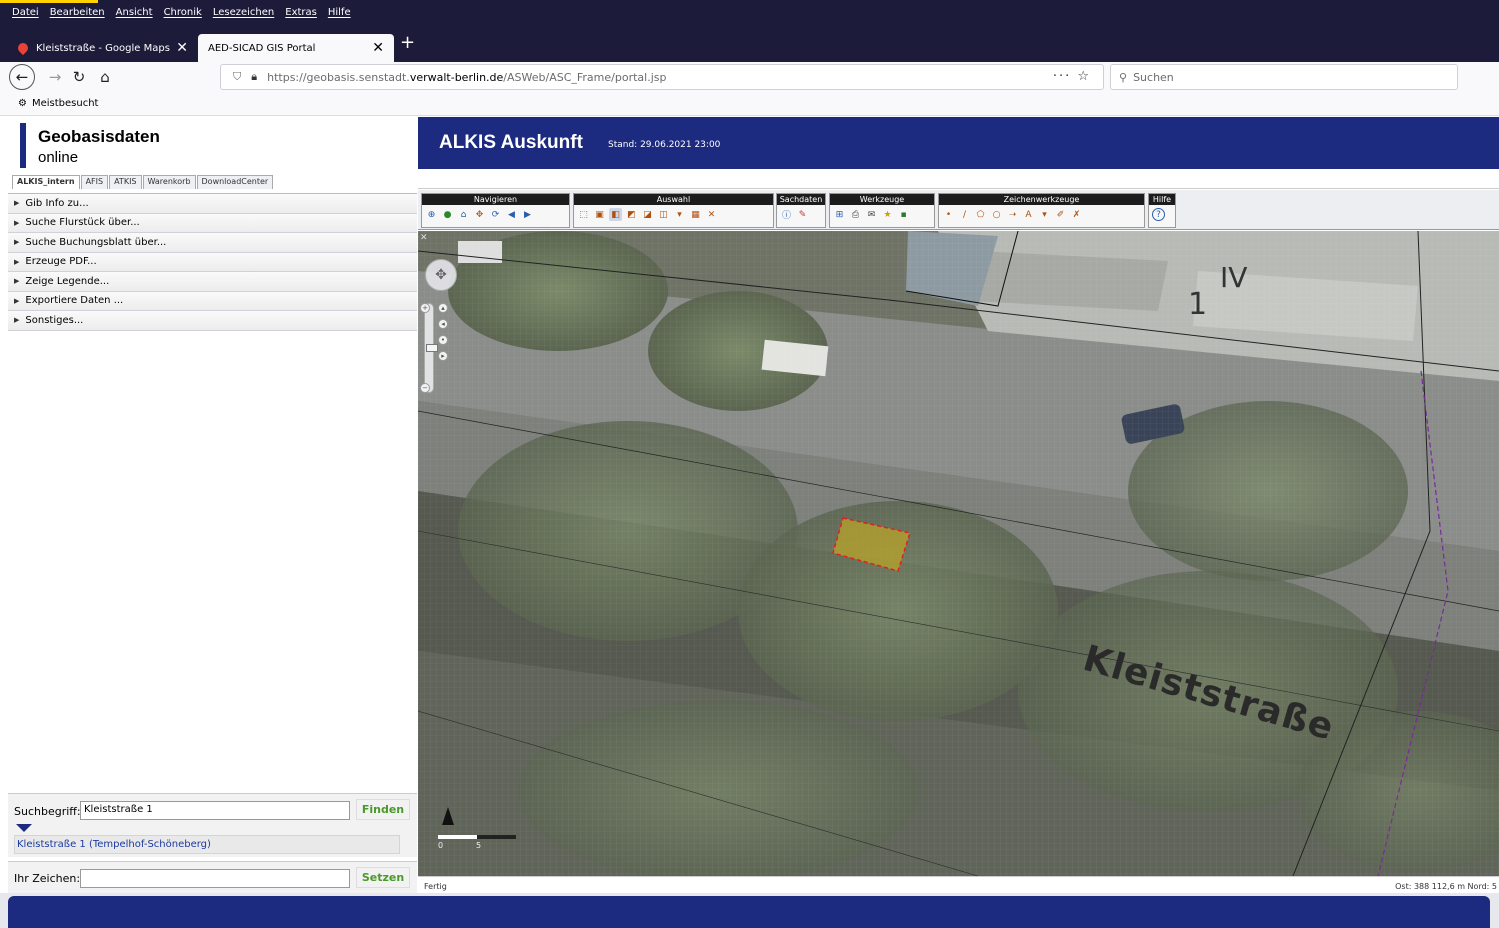 This screenshot has height=928, width=1499. What do you see at coordinates (839, 214) in the screenshot?
I see `measure-icon: ⊞` at bounding box center [839, 214].